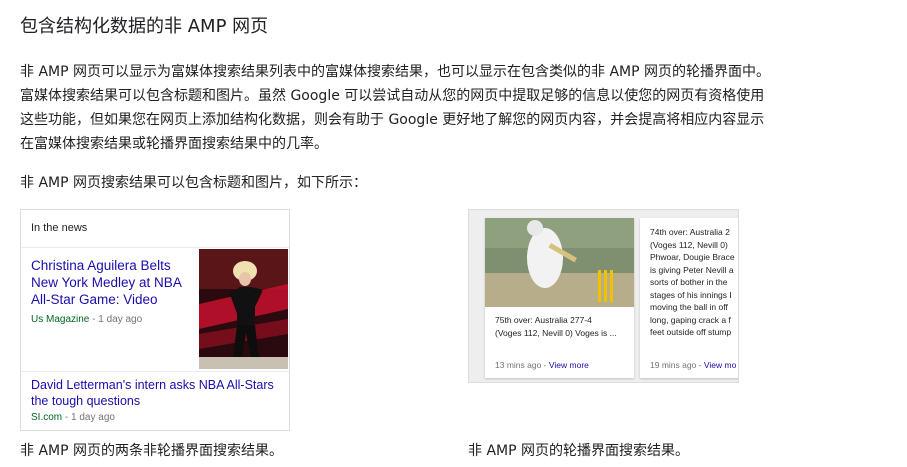  What do you see at coordinates (691, 294) in the screenshot?
I see `snippet-line: stages of his innings I` at bounding box center [691, 294].